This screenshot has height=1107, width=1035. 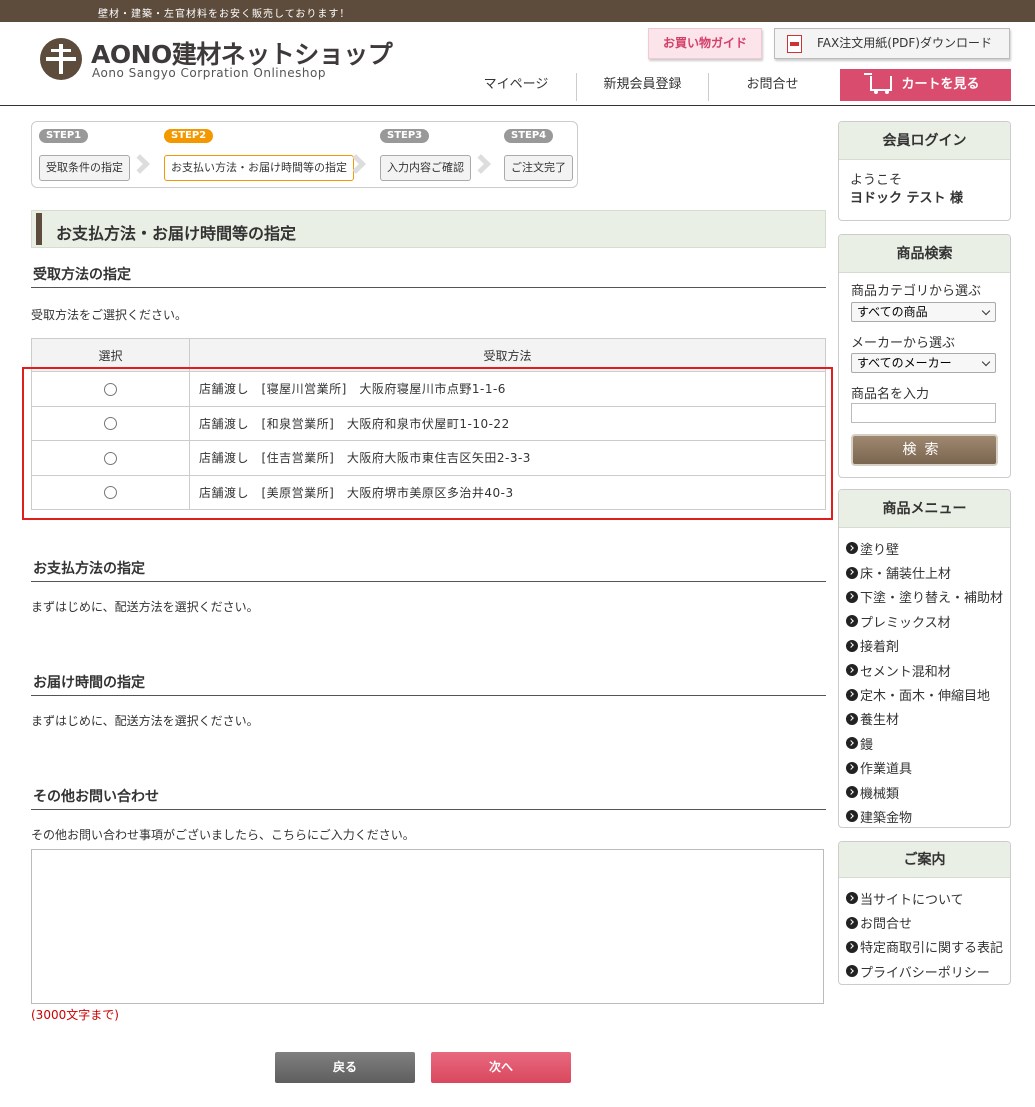 I want to click on nav-contact: お問合せ, so click(x=772, y=87).